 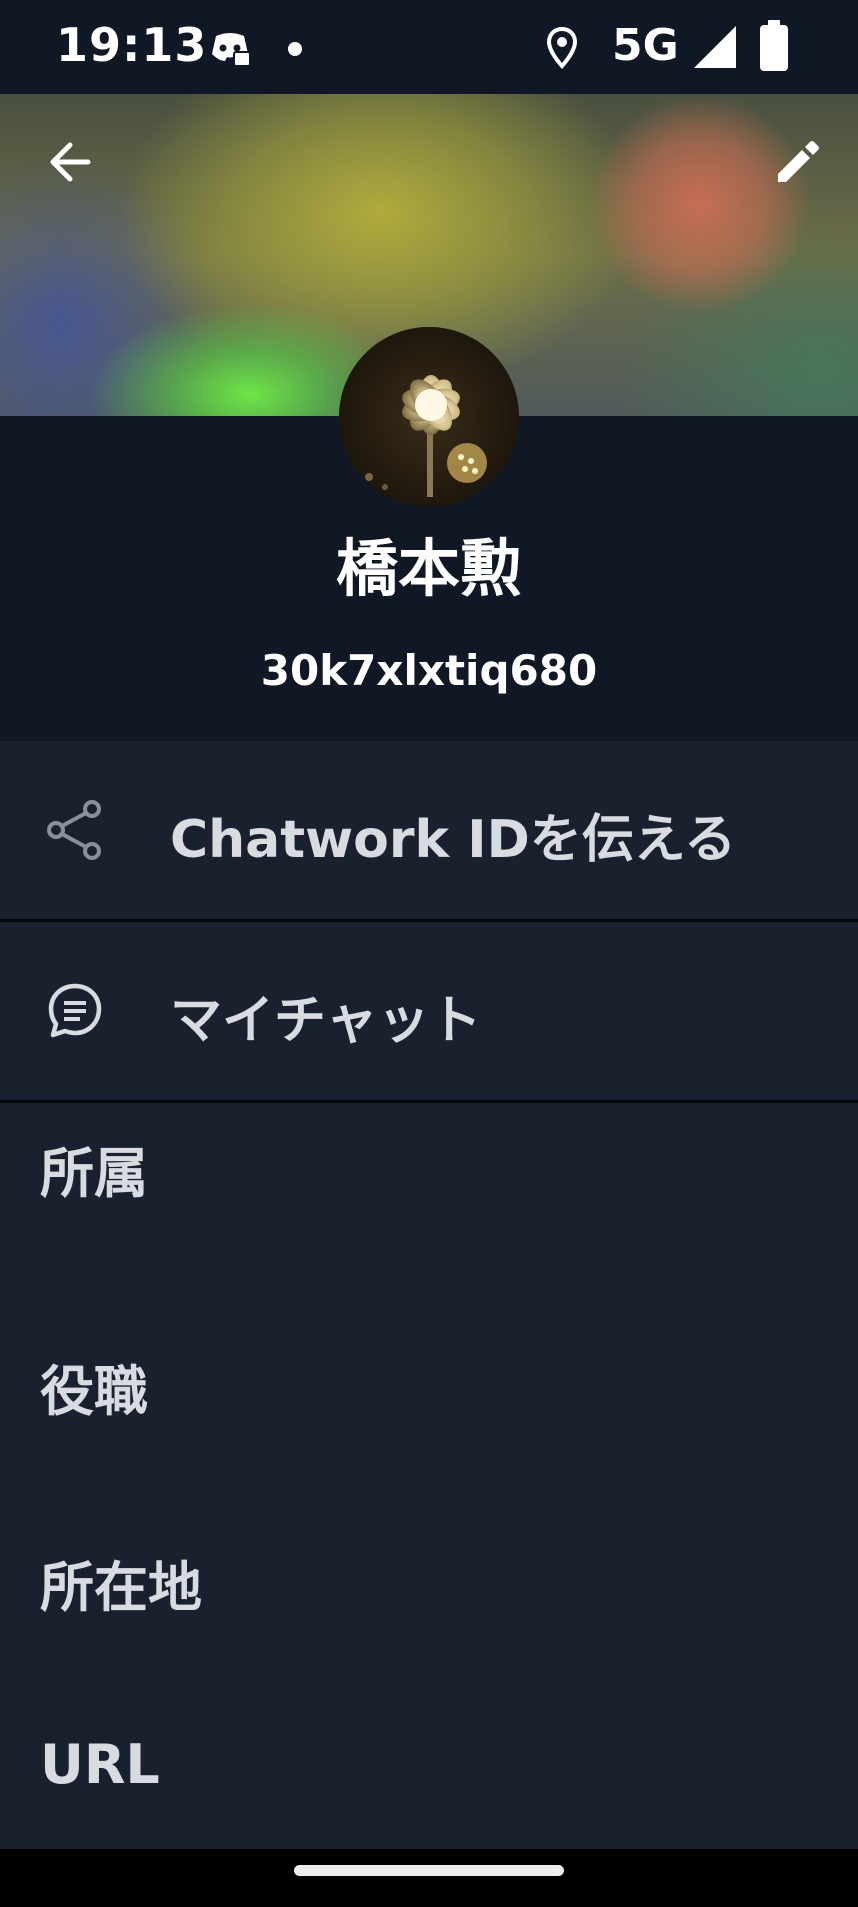 What do you see at coordinates (132, 45) in the screenshot?
I see `status-time: 19:13` at bounding box center [132, 45].